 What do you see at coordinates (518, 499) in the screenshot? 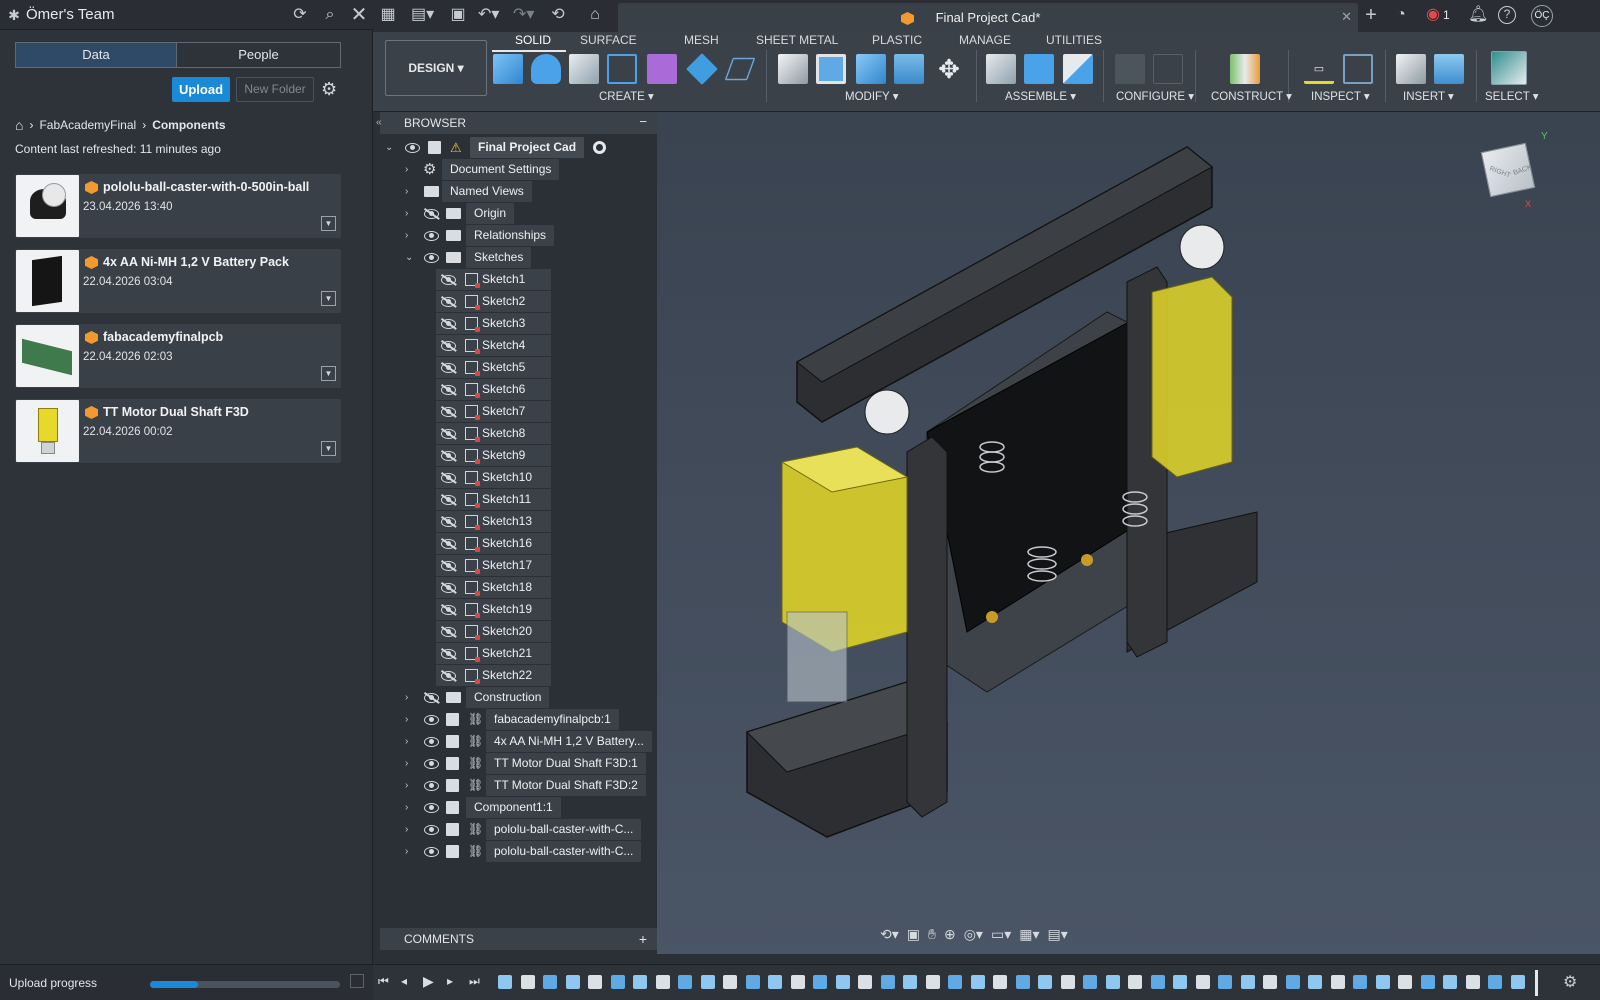
I see `sketch-item: Sketch11` at bounding box center [518, 499].